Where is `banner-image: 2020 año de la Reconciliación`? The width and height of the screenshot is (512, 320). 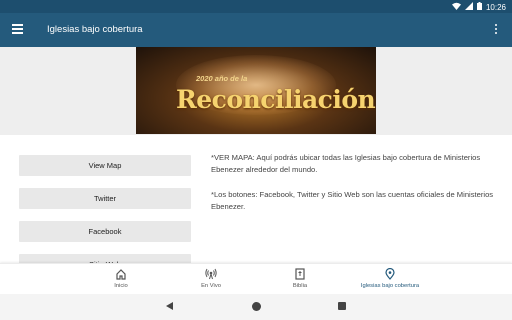
banner-image: 2020 año de la Reconciliación is located at coordinates (256, 90).